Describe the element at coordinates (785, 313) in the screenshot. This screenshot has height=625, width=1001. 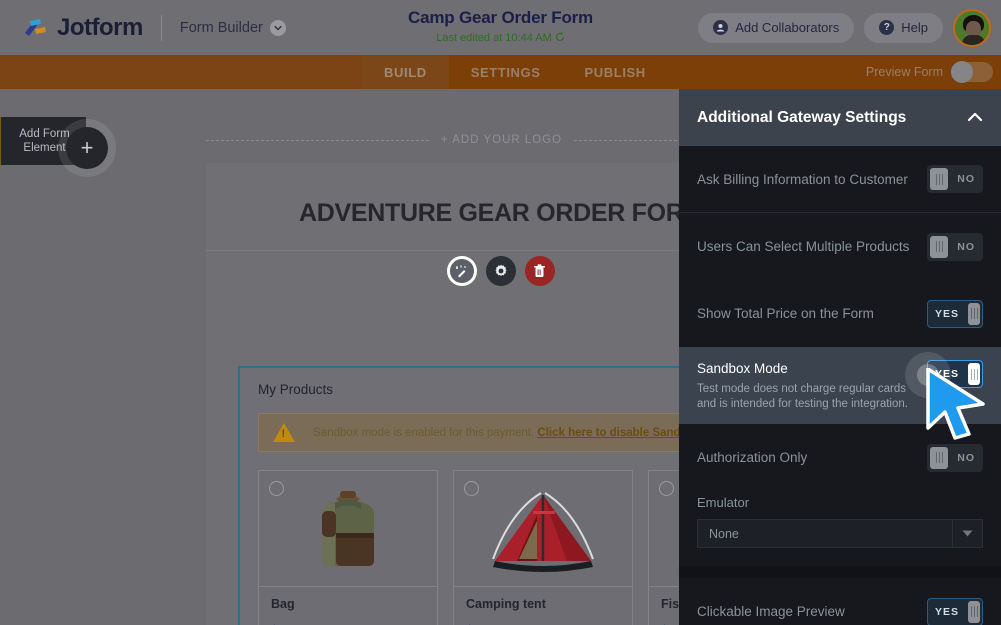
I see `setting-label: Show Total Price on the Form` at that location.